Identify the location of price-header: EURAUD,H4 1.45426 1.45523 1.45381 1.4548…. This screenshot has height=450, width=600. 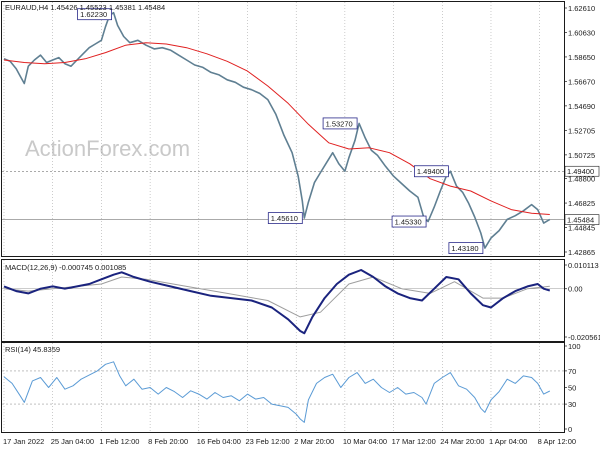
(85, 7).